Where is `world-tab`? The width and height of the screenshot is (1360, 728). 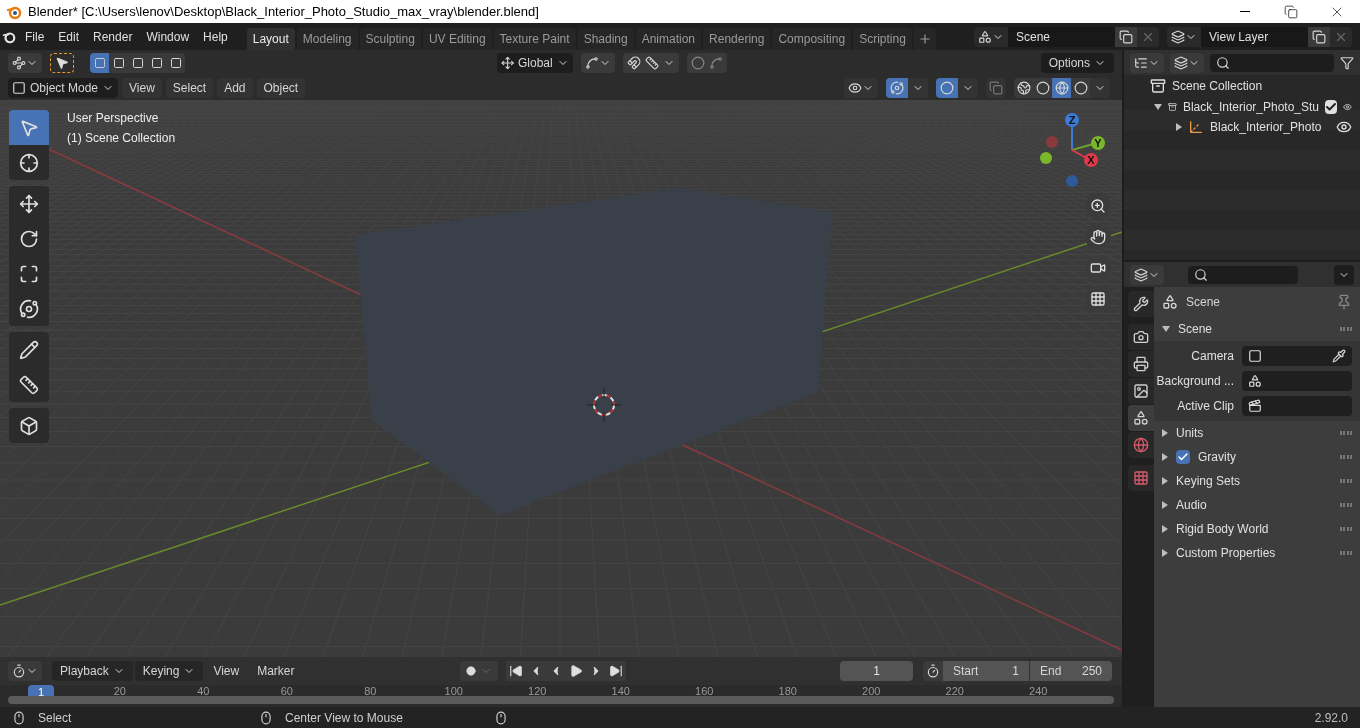 world-tab is located at coordinates (1140, 445).